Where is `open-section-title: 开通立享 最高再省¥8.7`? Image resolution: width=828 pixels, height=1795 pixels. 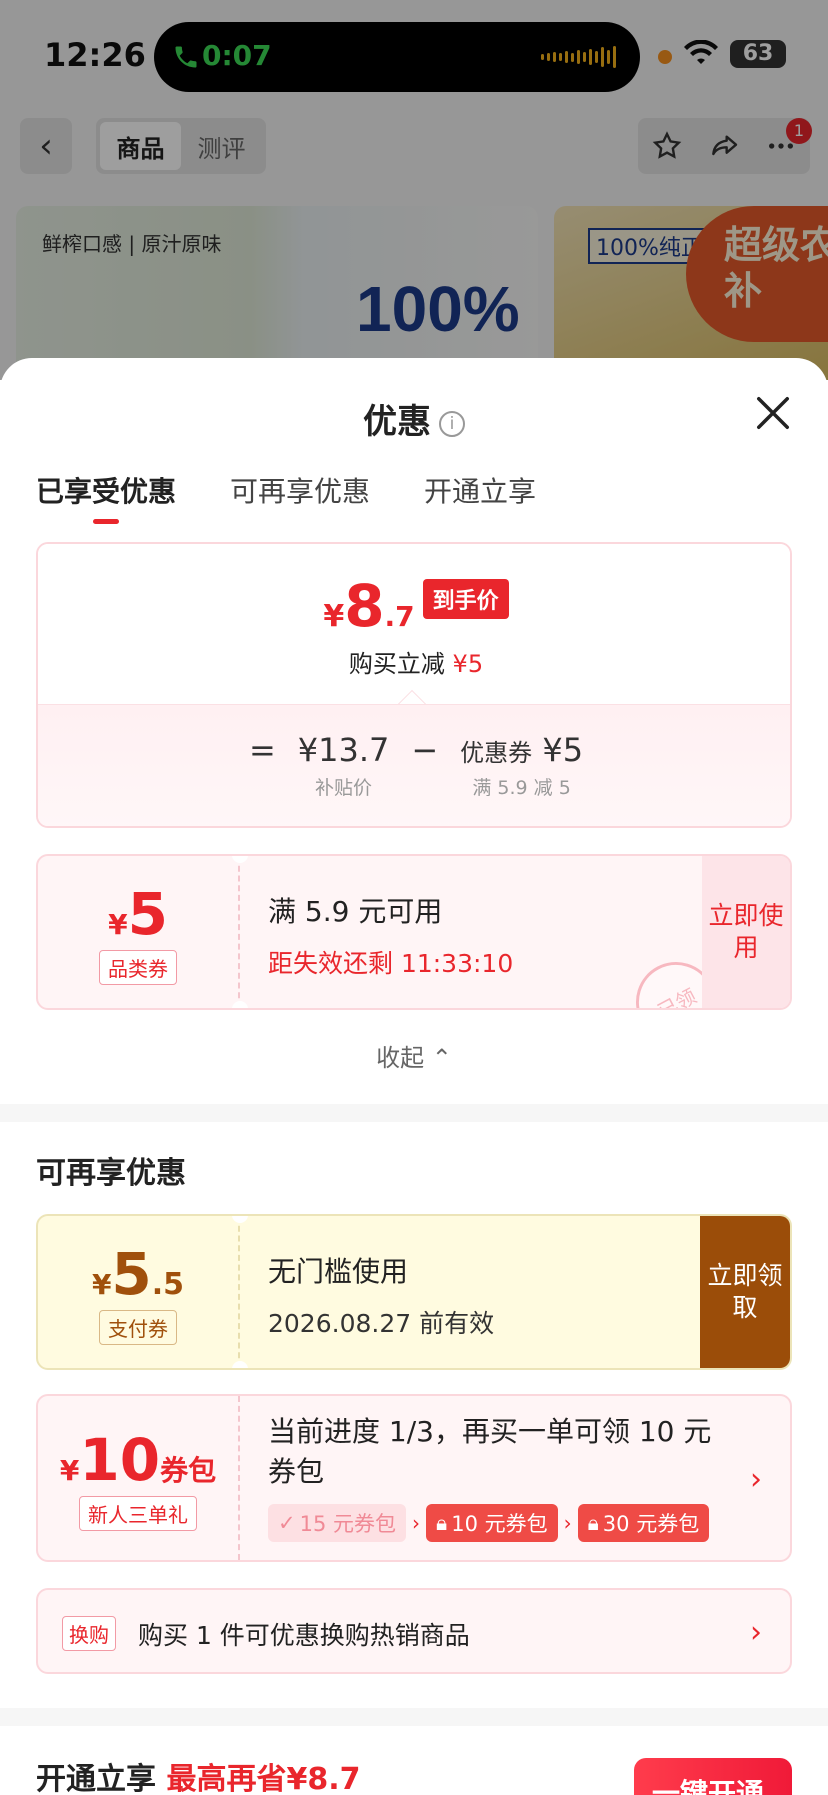
open-section-title: 开通立享 最高再省¥8.7 is located at coordinates (198, 1778).